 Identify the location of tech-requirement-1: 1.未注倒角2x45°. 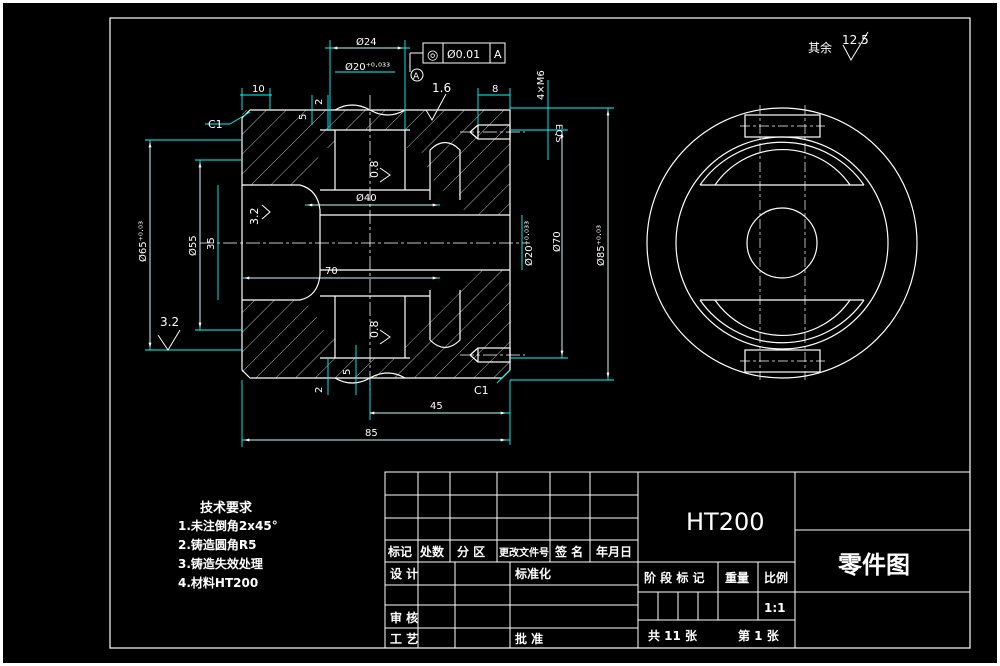
(228, 525).